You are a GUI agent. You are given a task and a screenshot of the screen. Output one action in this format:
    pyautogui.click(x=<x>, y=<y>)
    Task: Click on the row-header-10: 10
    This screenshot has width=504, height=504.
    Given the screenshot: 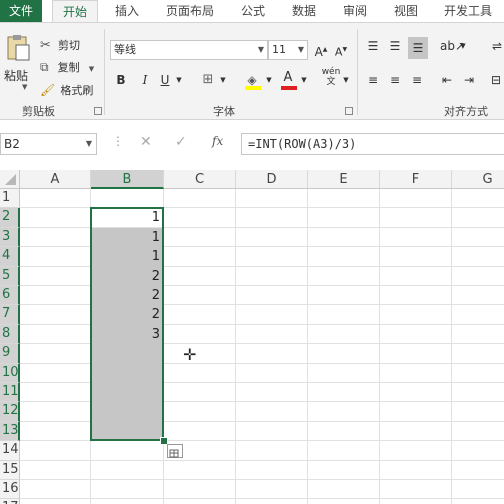 What is the action you would take?
    pyautogui.click(x=10, y=373)
    